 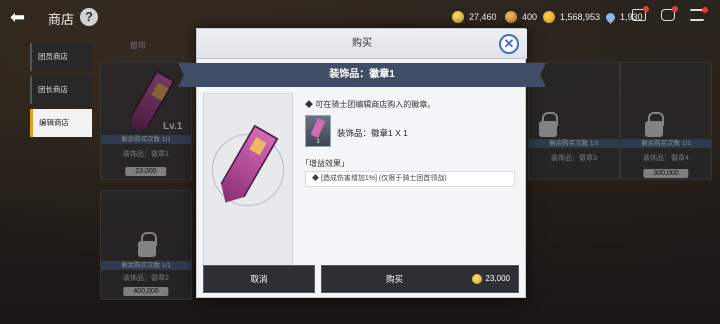 What do you see at coordinates (610, 17) in the screenshot?
I see `drop-icon` at bounding box center [610, 17].